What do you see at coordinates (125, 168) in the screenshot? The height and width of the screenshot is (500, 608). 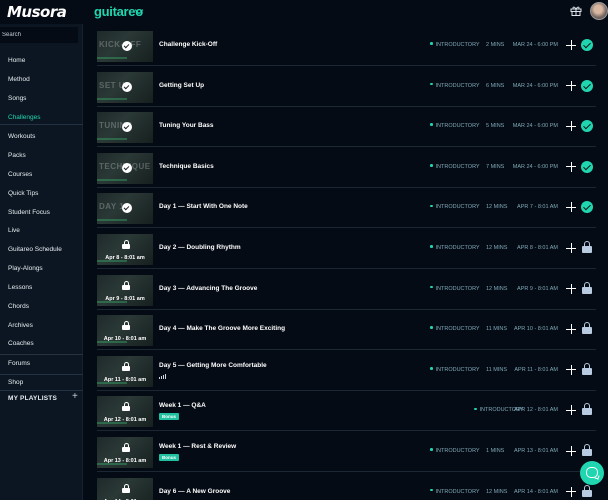 I see `lesson-thumbnail: TECHNIQUE` at bounding box center [125, 168].